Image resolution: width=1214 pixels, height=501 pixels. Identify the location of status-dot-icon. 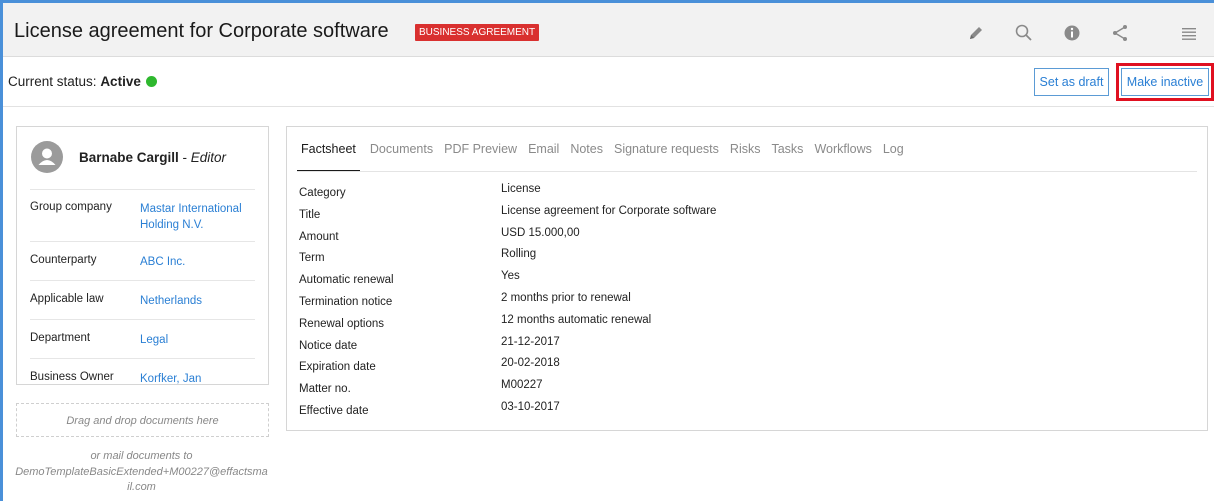
(151, 81).